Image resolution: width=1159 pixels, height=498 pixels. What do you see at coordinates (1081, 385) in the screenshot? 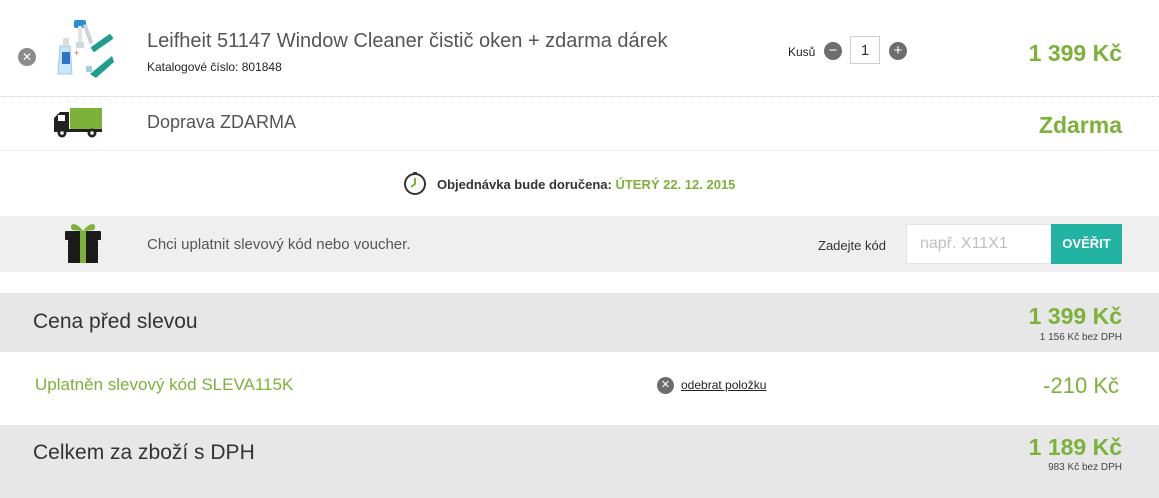
I see `discount-value: -210 Kč` at bounding box center [1081, 385].